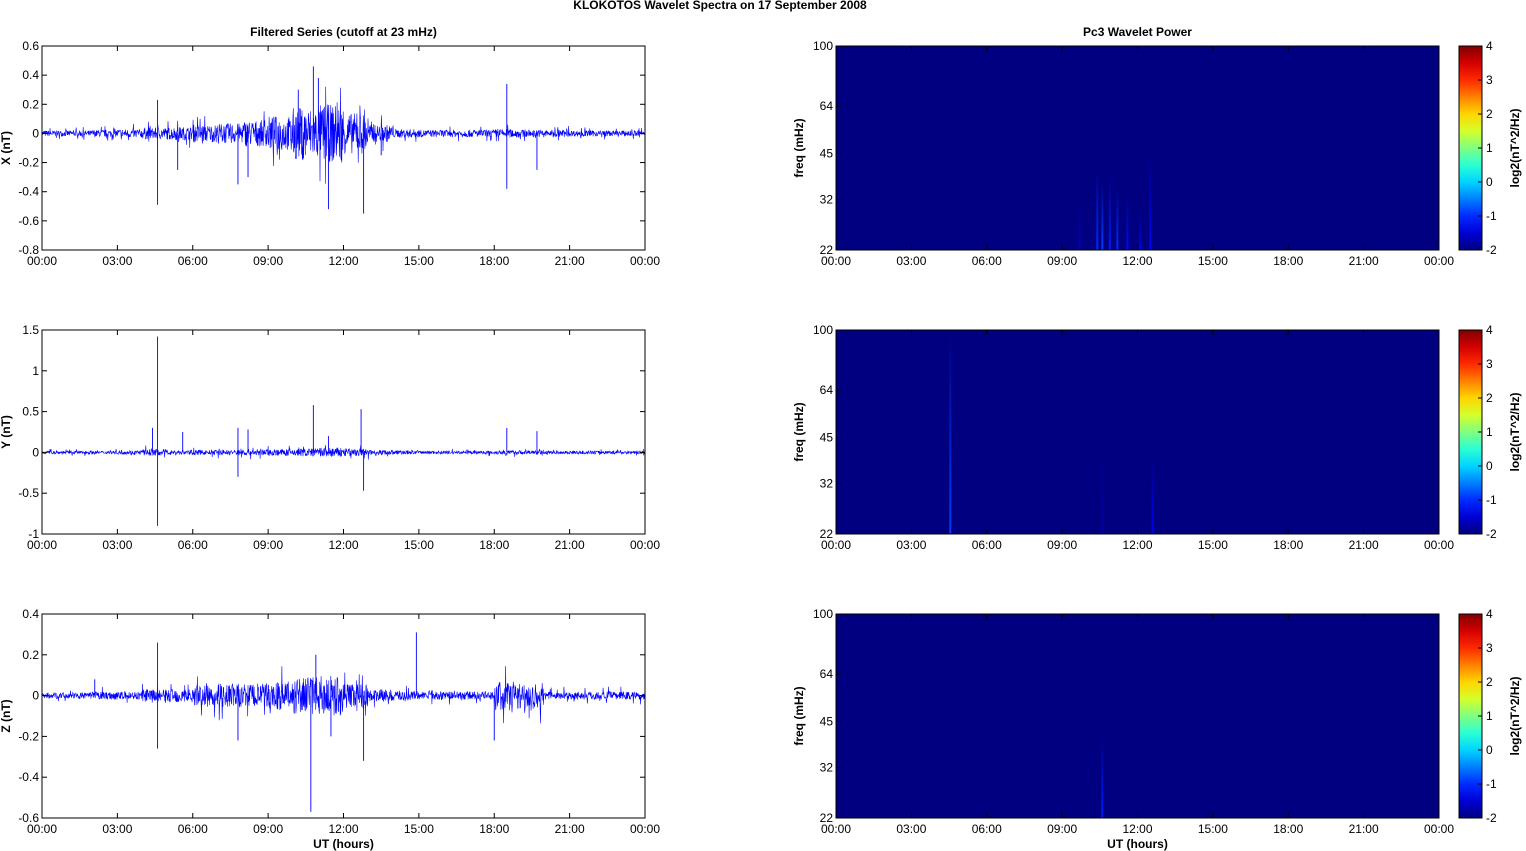 The image size is (1526, 851). Describe the element at coordinates (28, 493) in the screenshot. I see `ytick-label: -0.5` at that location.